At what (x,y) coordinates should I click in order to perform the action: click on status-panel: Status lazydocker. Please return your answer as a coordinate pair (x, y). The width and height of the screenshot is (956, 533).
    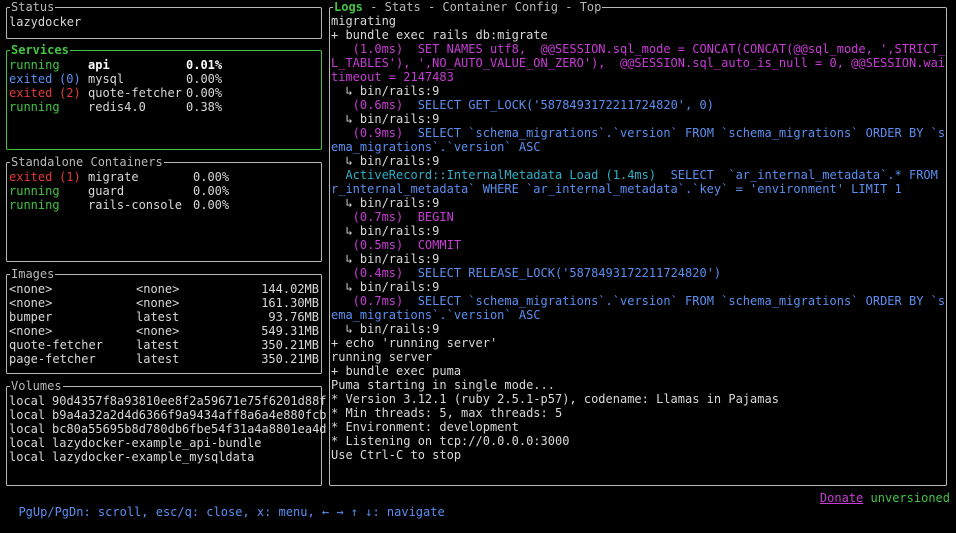
    Looking at the image, I should click on (164, 19).